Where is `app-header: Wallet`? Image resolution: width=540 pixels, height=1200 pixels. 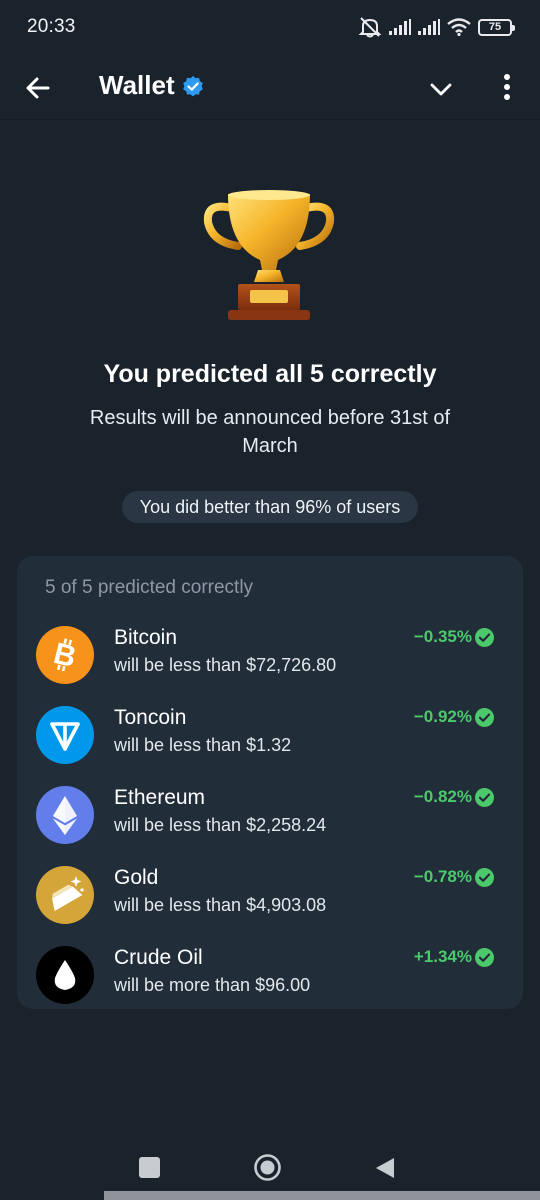
app-header: Wallet is located at coordinates (270, 87).